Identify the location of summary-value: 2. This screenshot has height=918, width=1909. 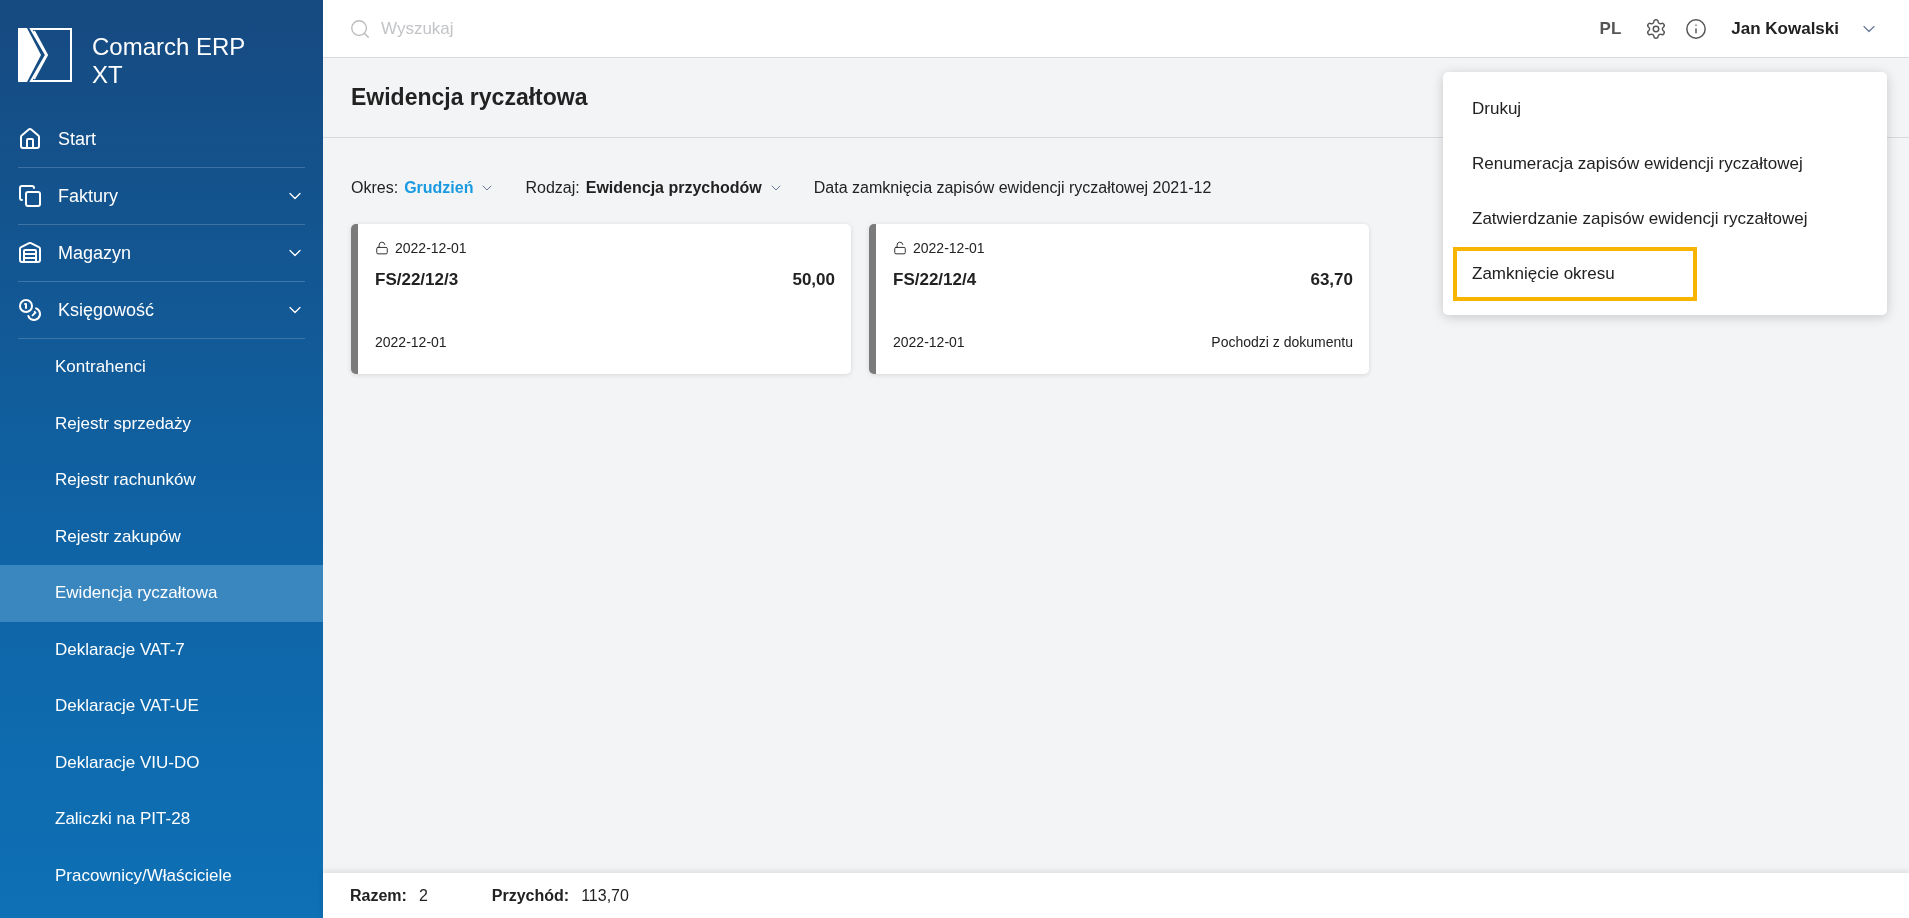
(423, 895).